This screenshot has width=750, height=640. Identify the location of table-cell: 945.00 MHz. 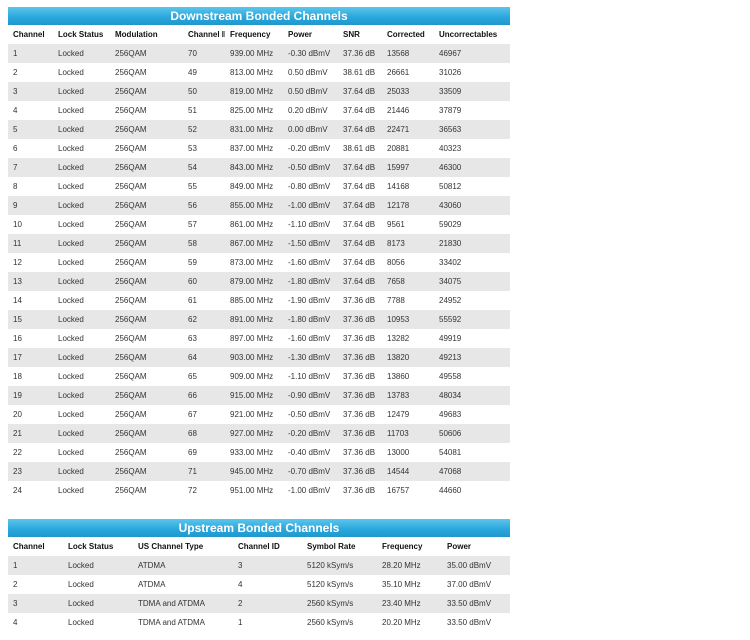
(254, 471).